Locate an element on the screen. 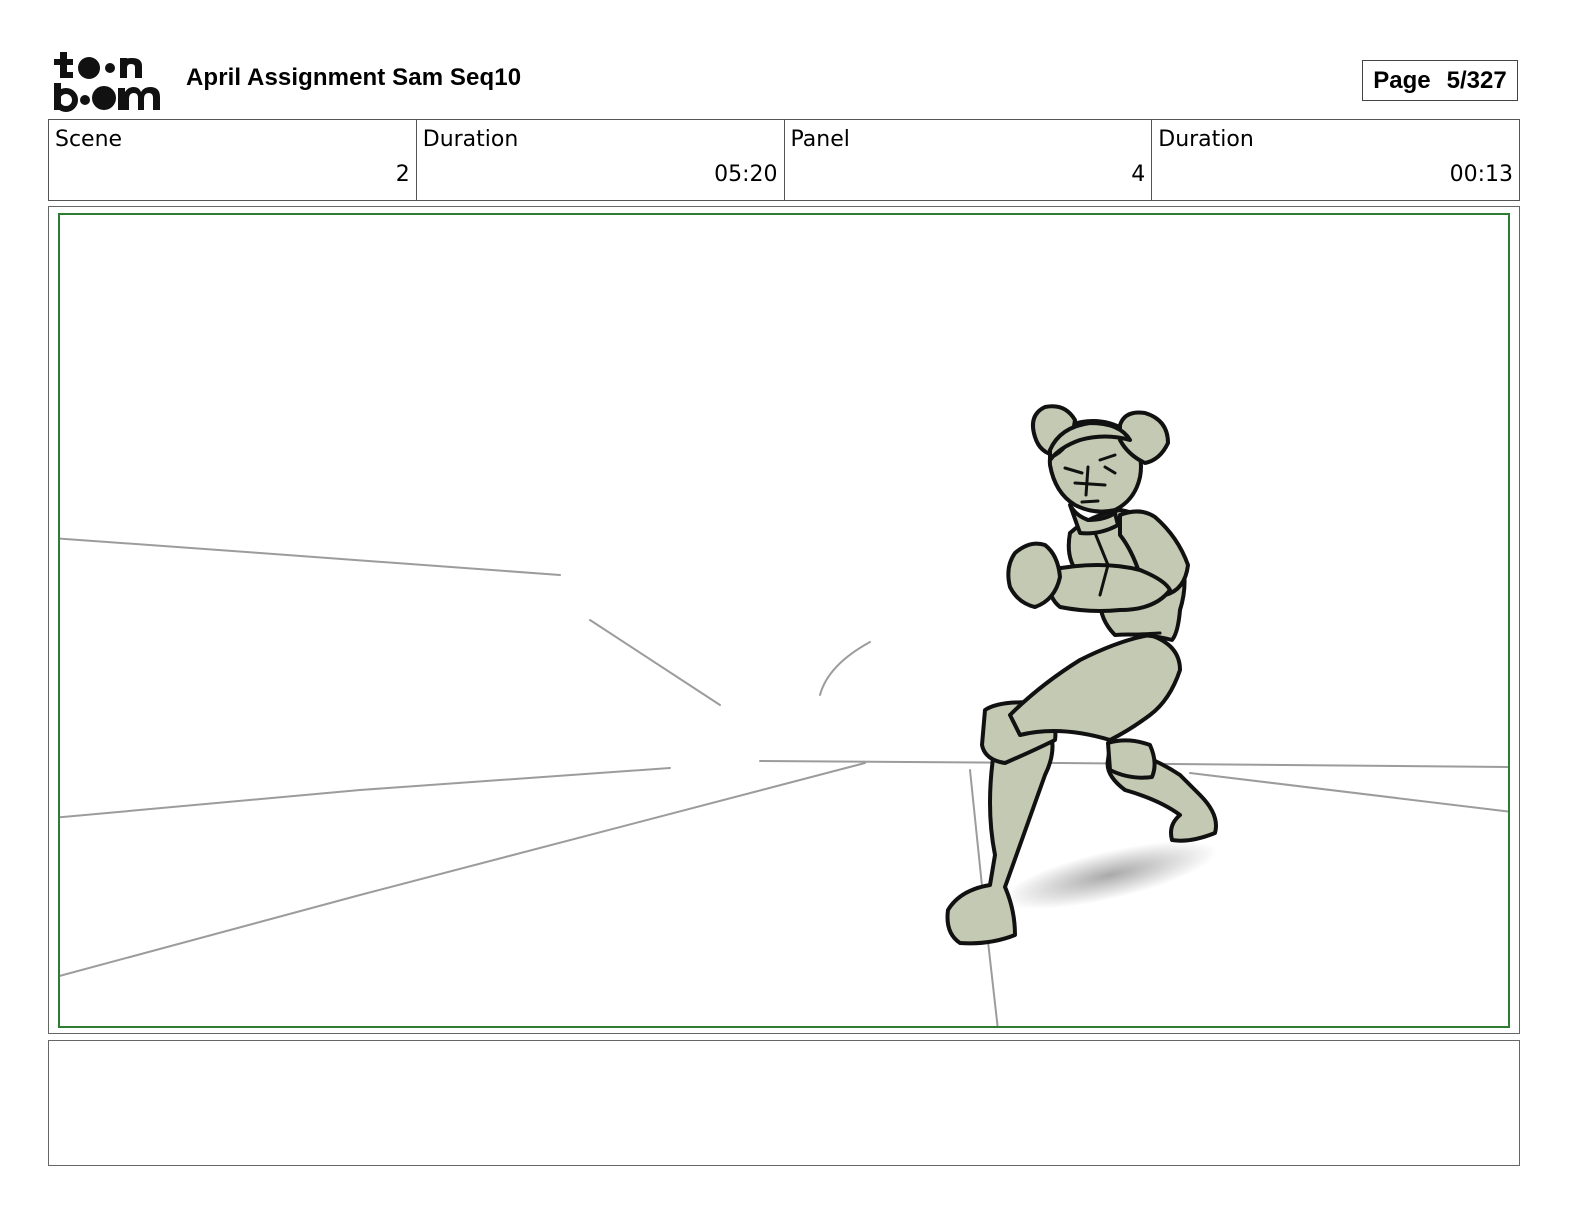  scene-value: 2 is located at coordinates (402, 174).